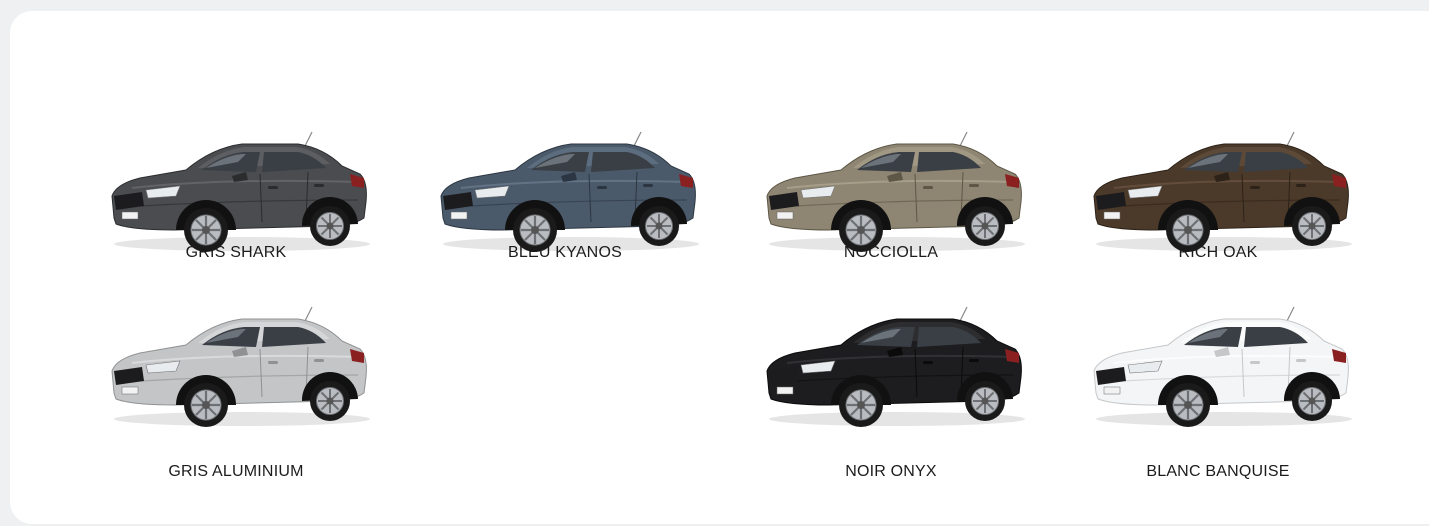 The image size is (1429, 526). I want to click on swatch-label: RICH OAK, so click(1218, 252).